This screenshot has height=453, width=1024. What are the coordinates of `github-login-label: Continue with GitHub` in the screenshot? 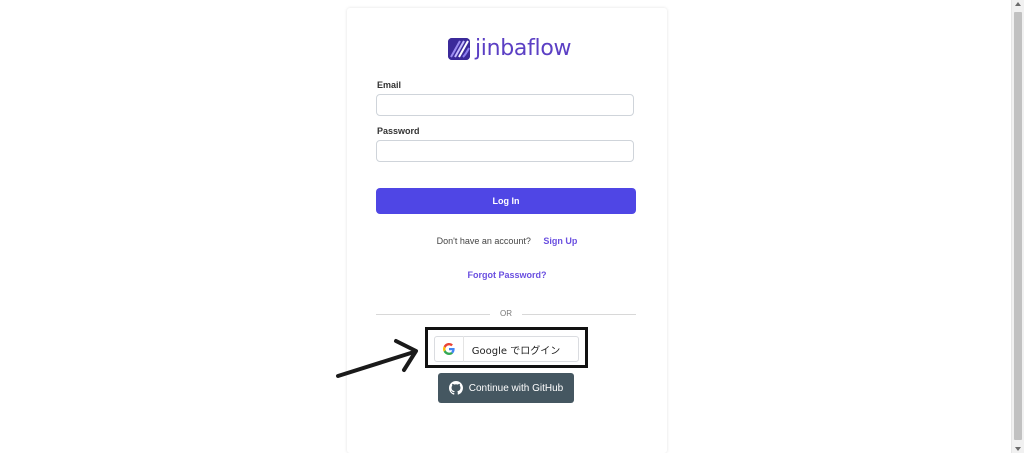 It's located at (516, 388).